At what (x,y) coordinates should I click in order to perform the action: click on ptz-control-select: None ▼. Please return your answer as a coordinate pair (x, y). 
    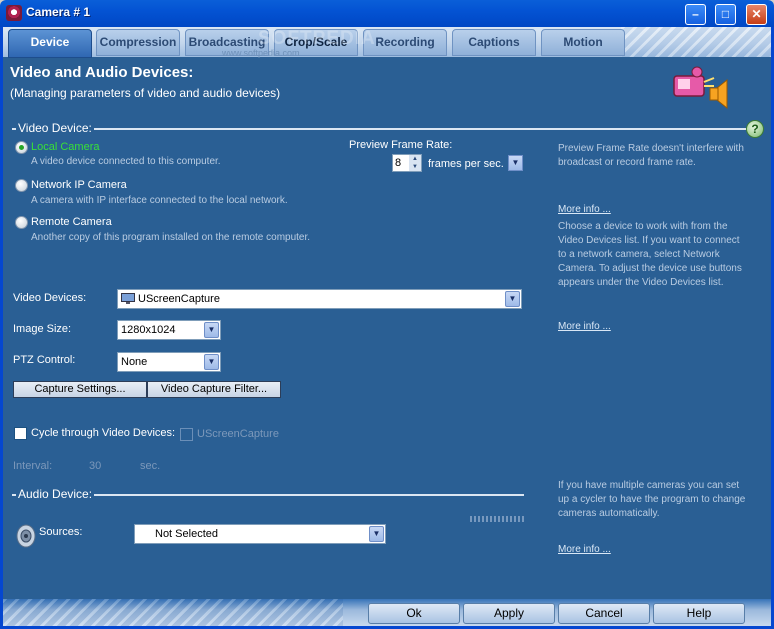
    Looking at the image, I should click on (169, 362).